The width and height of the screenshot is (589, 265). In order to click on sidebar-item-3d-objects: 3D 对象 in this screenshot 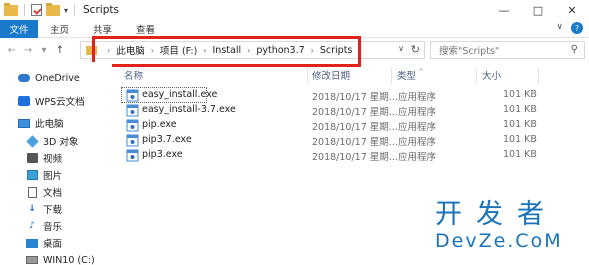, I will do `click(52, 141)`.